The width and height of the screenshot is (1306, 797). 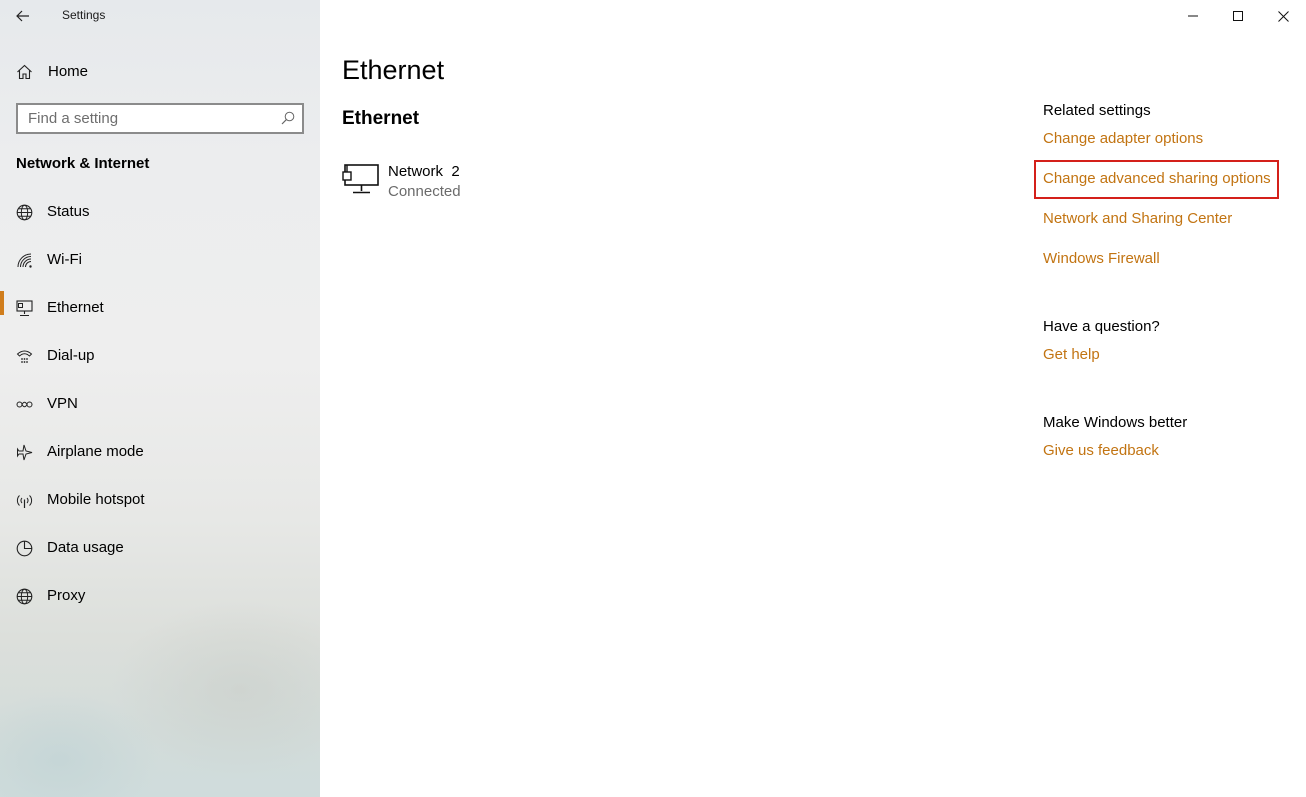 What do you see at coordinates (360, 179) in the screenshot?
I see `wired-network-icon` at bounding box center [360, 179].